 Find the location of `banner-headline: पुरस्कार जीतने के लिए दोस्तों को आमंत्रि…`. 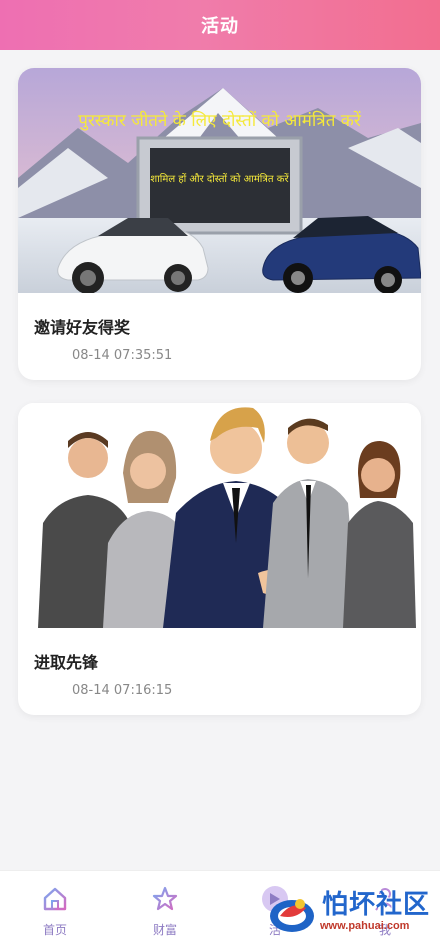

banner-headline: पुरस्कार जीतने के लिए दोस्तों को आमंत्रि… is located at coordinates (219, 121).